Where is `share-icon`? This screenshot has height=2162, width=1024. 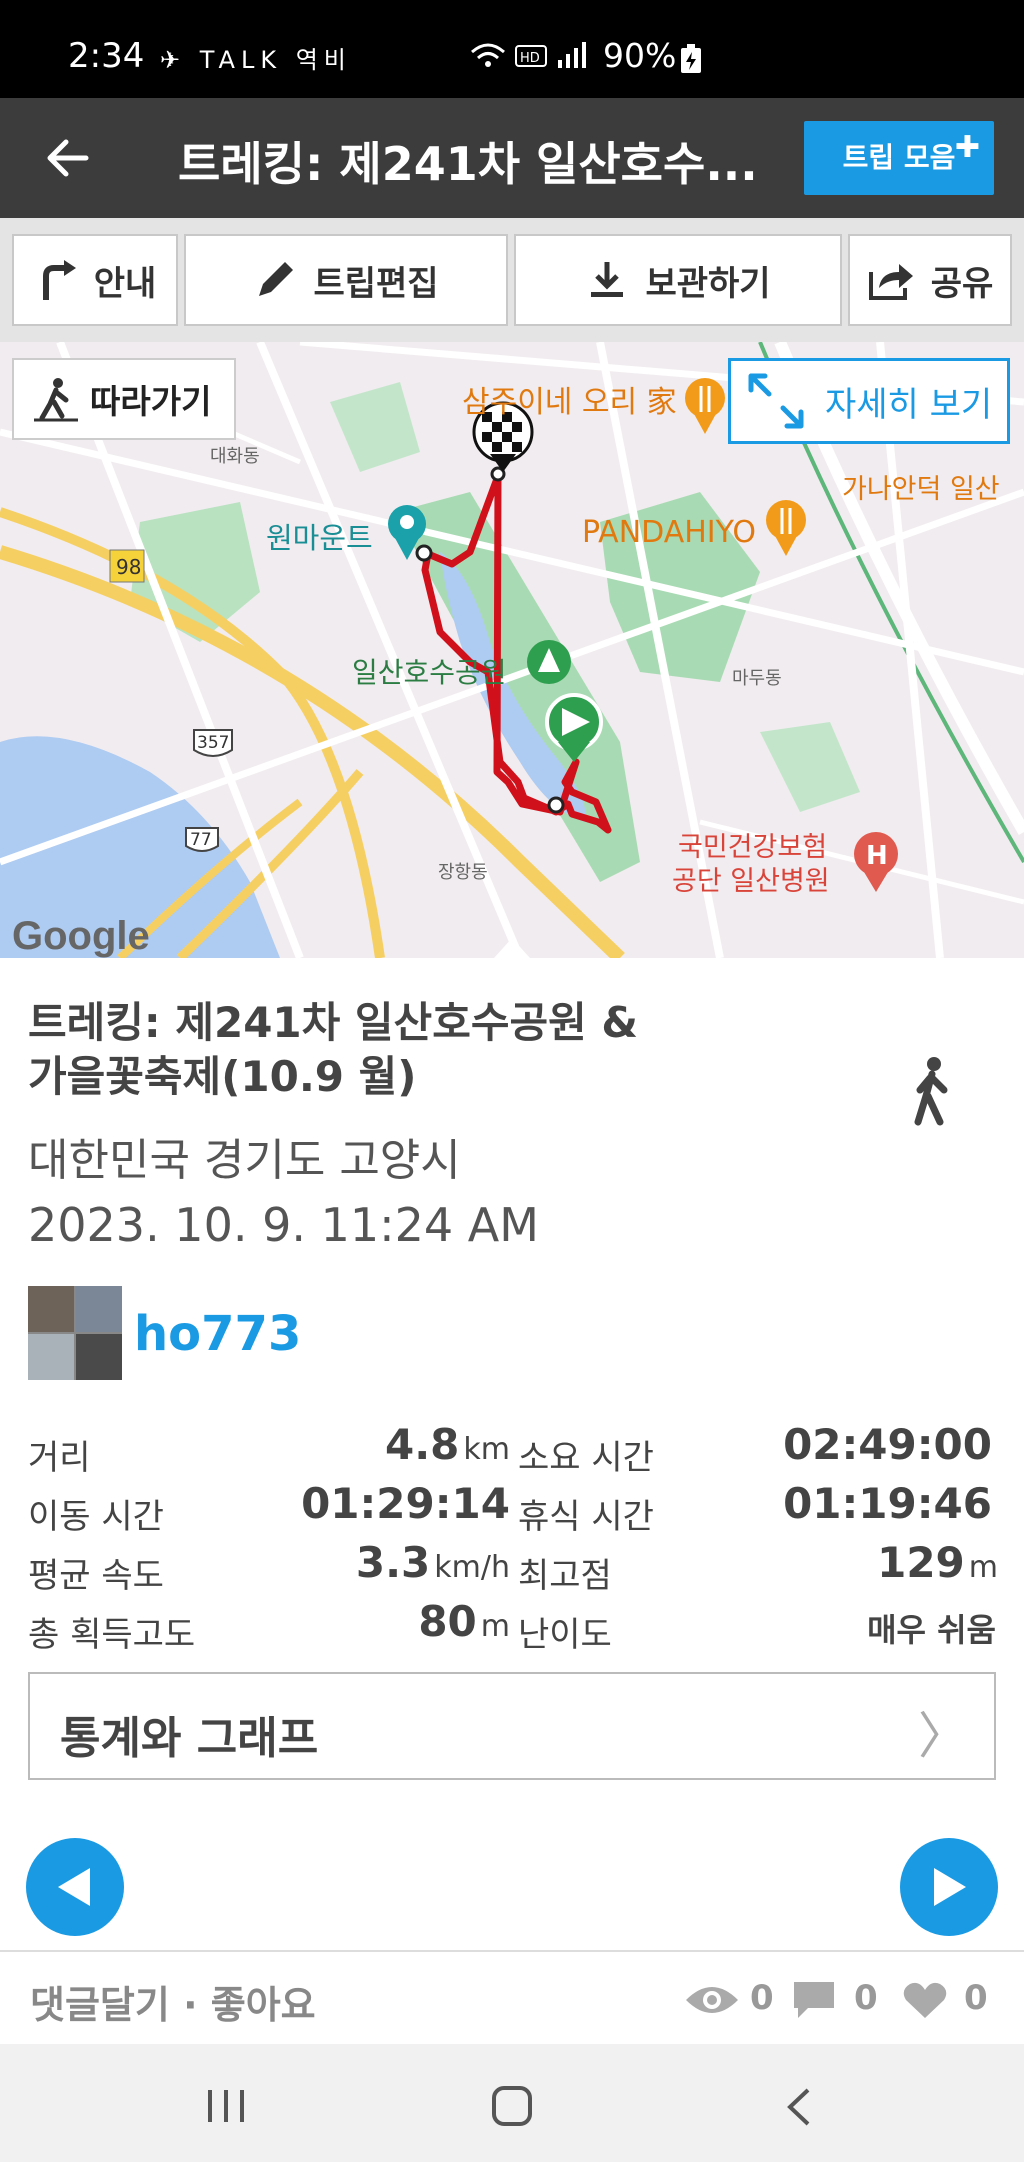 share-icon is located at coordinates (890, 282).